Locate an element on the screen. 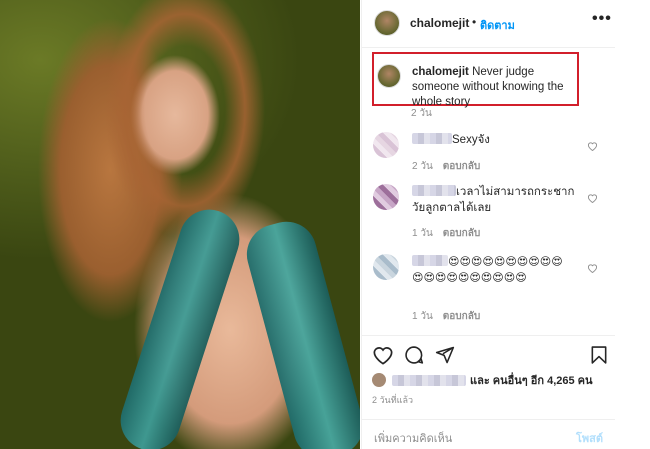 The height and width of the screenshot is (449, 650). more-options-icon: ••• is located at coordinates (602, 19).